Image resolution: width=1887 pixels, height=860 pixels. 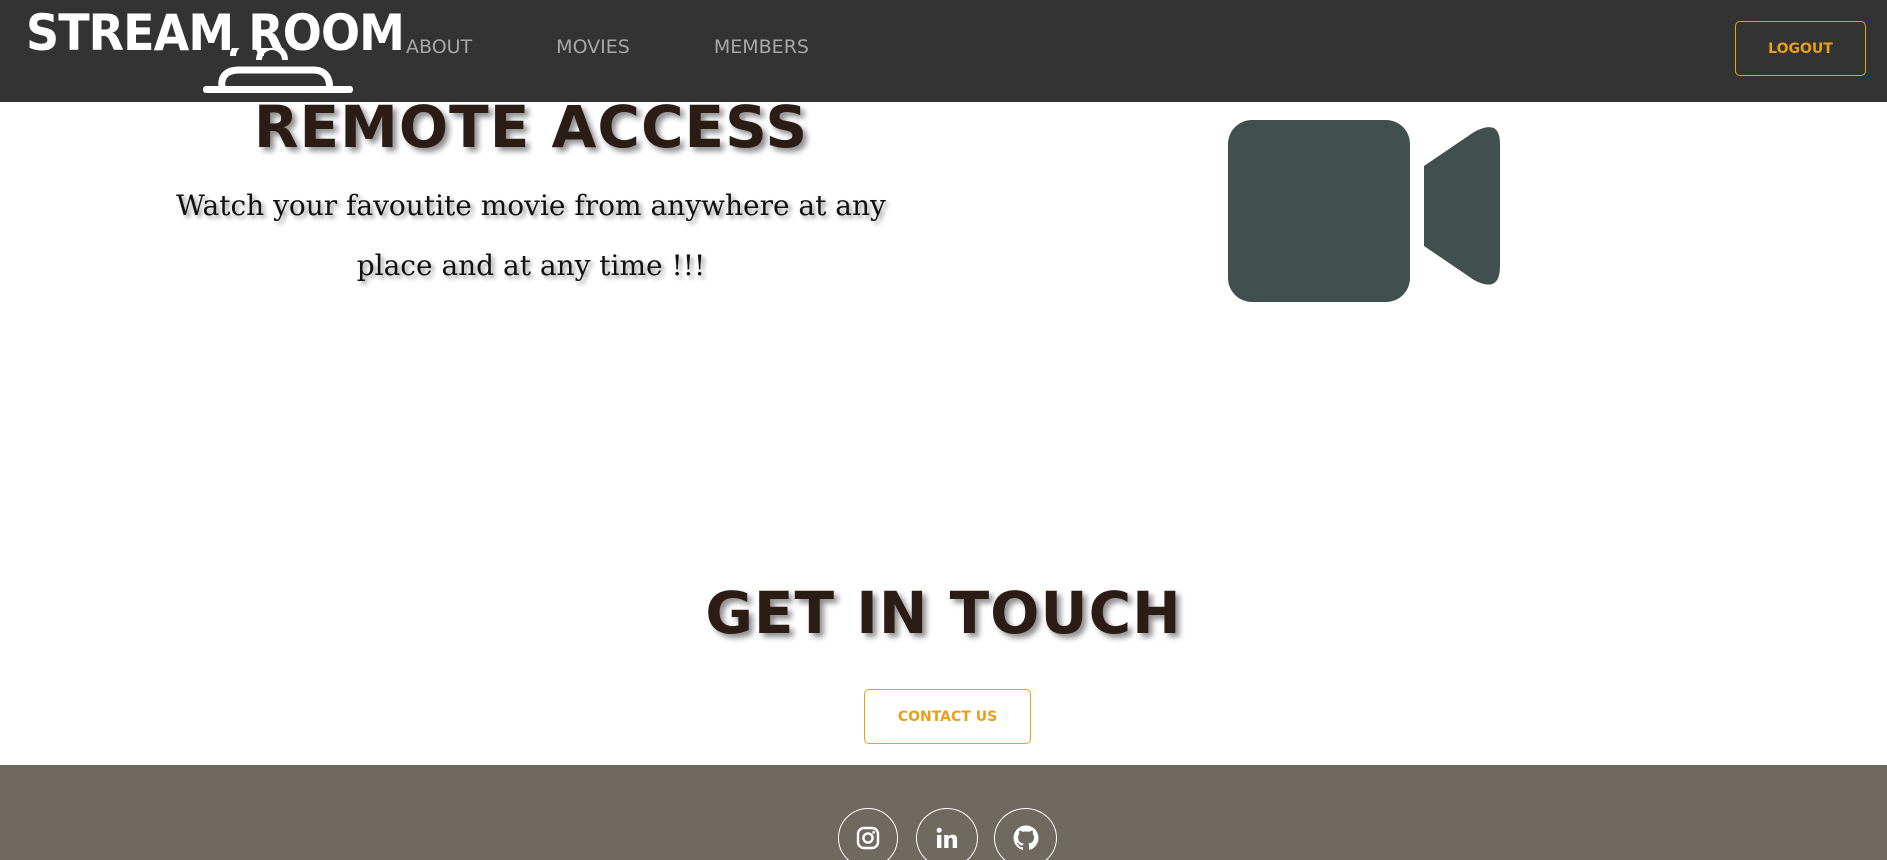 I want to click on instagram-link, so click(x=868, y=834).